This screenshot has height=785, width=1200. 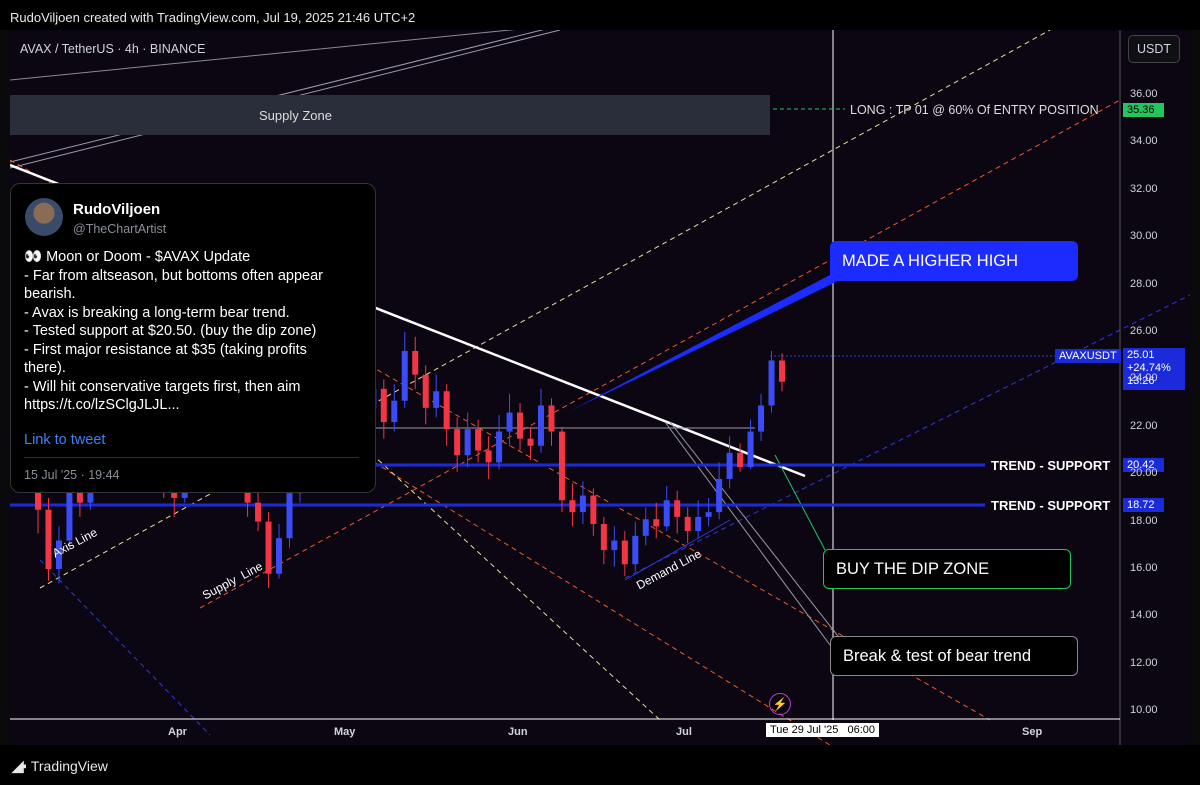 I want to click on y-tick-label: 30.00, so click(x=1144, y=236).